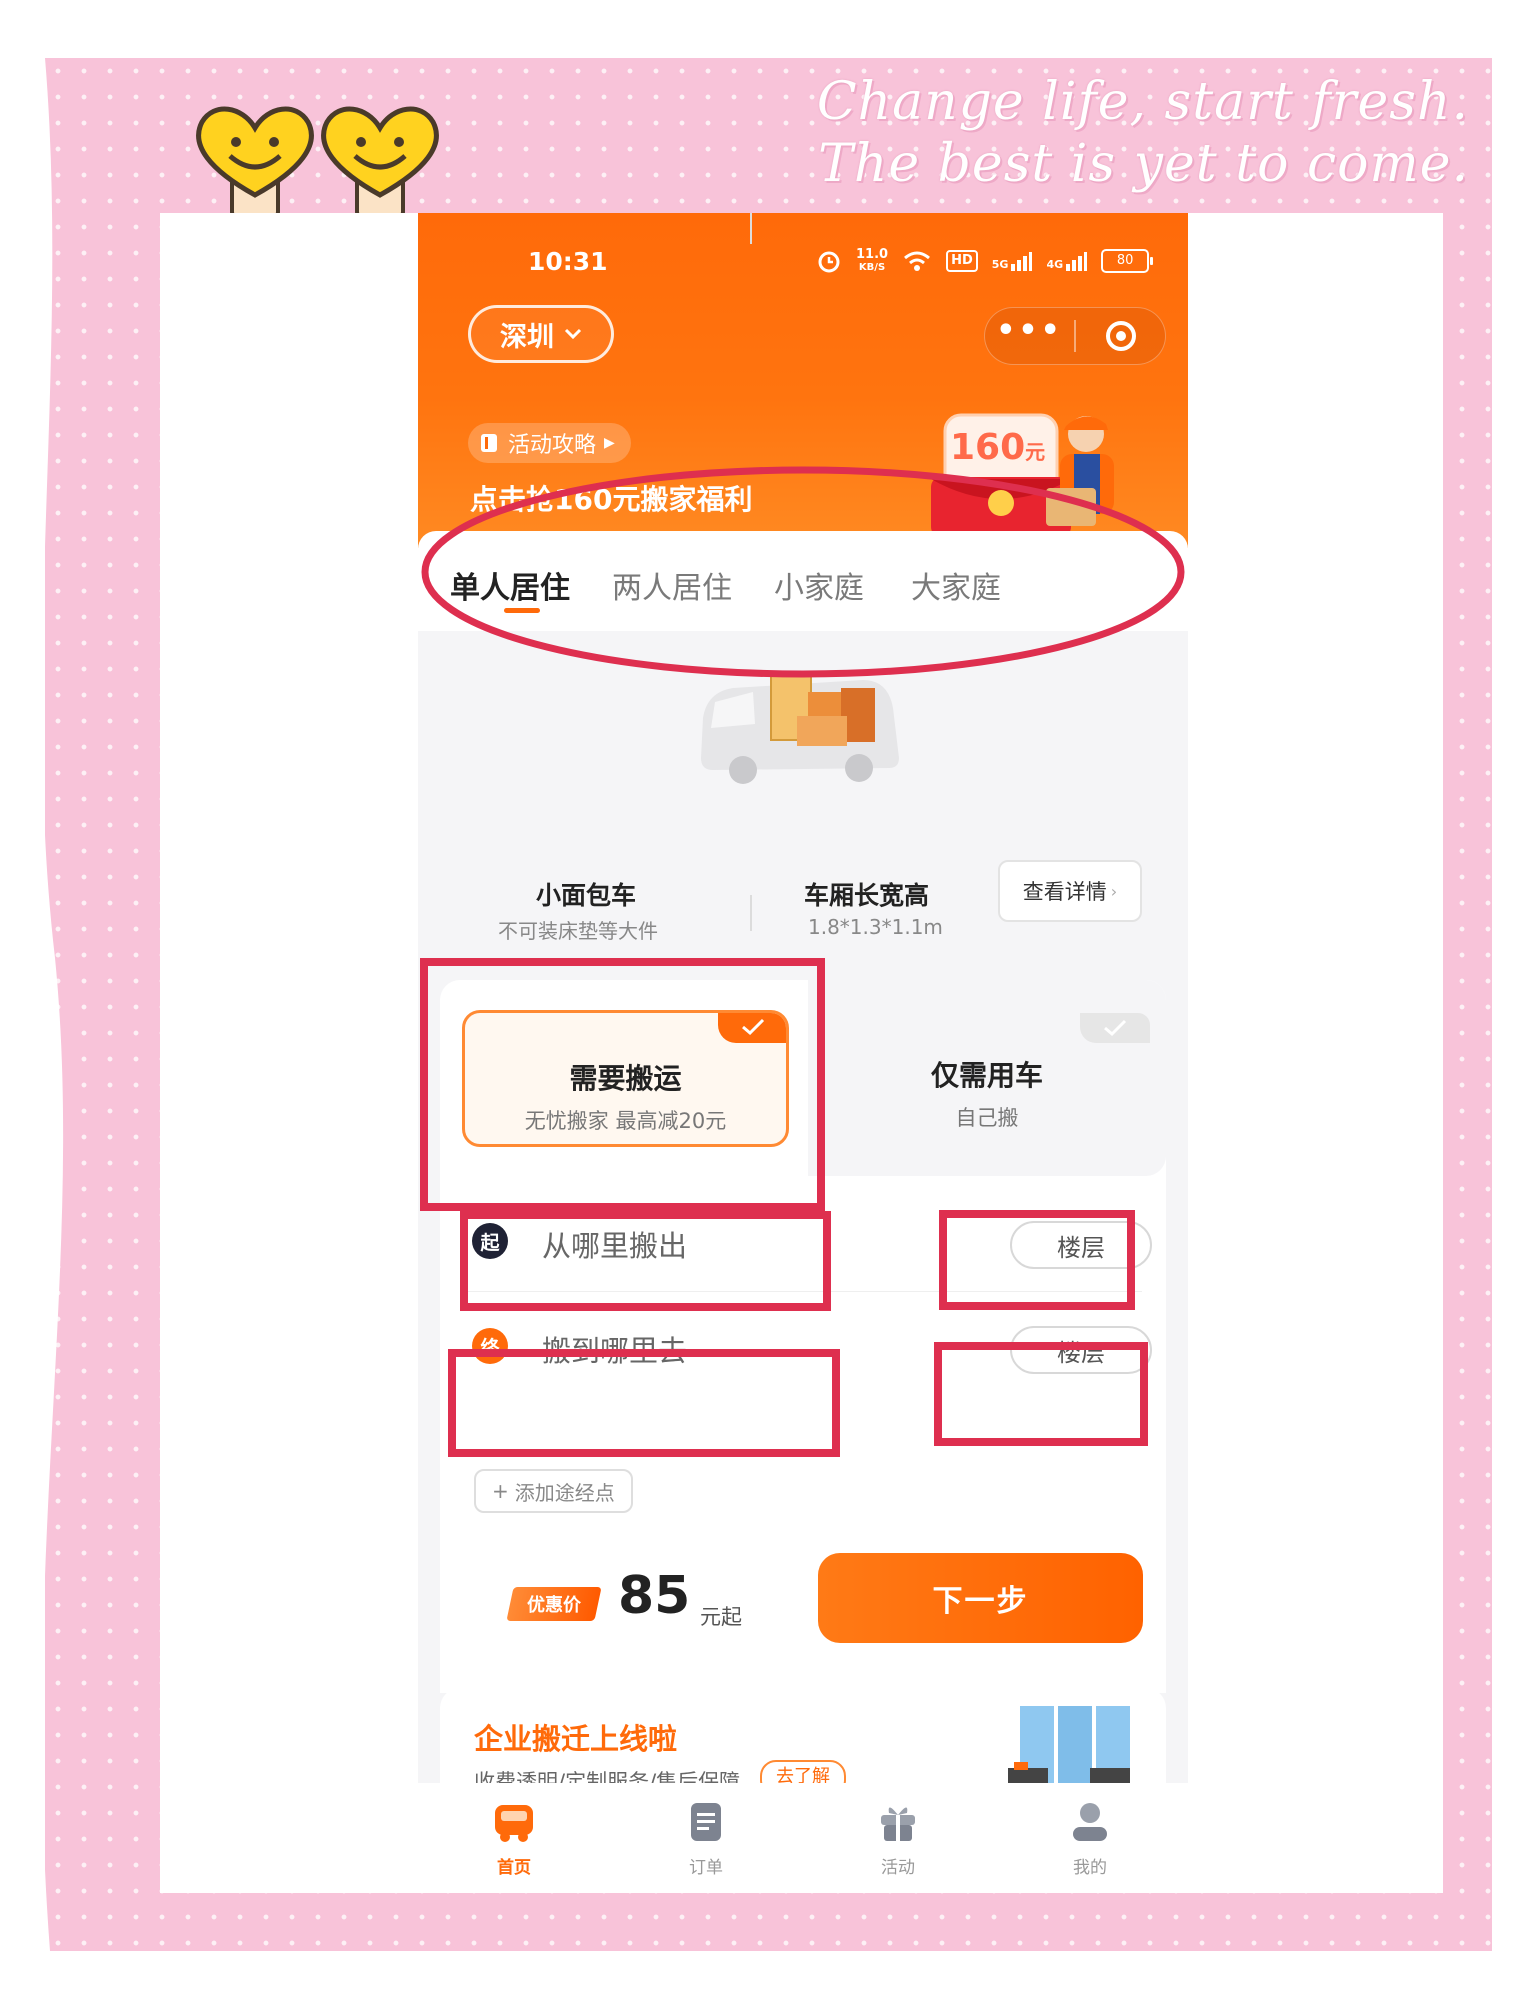 The image size is (1539, 2009). What do you see at coordinates (514, 1868) in the screenshot?
I see `nav-home-label: 首页` at bounding box center [514, 1868].